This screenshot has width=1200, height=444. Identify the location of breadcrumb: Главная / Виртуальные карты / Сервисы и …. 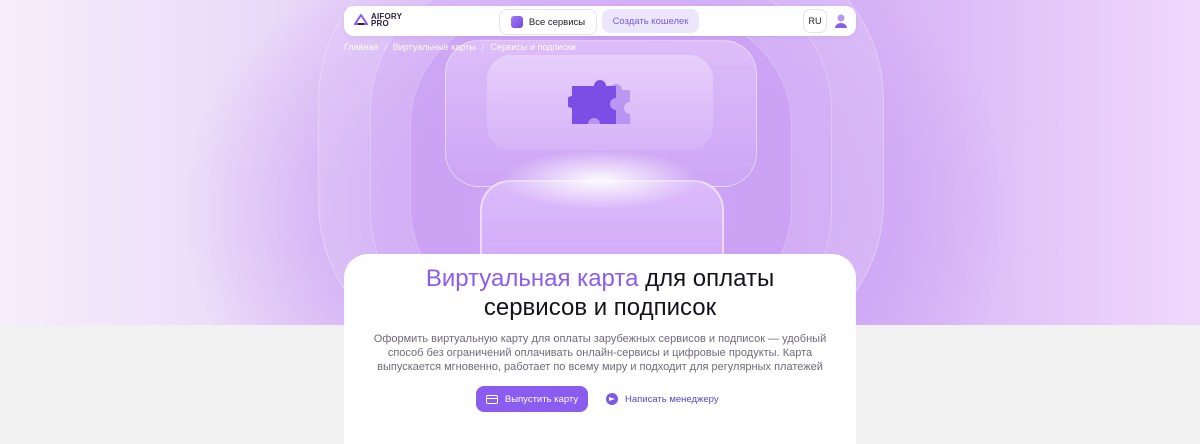
(460, 47).